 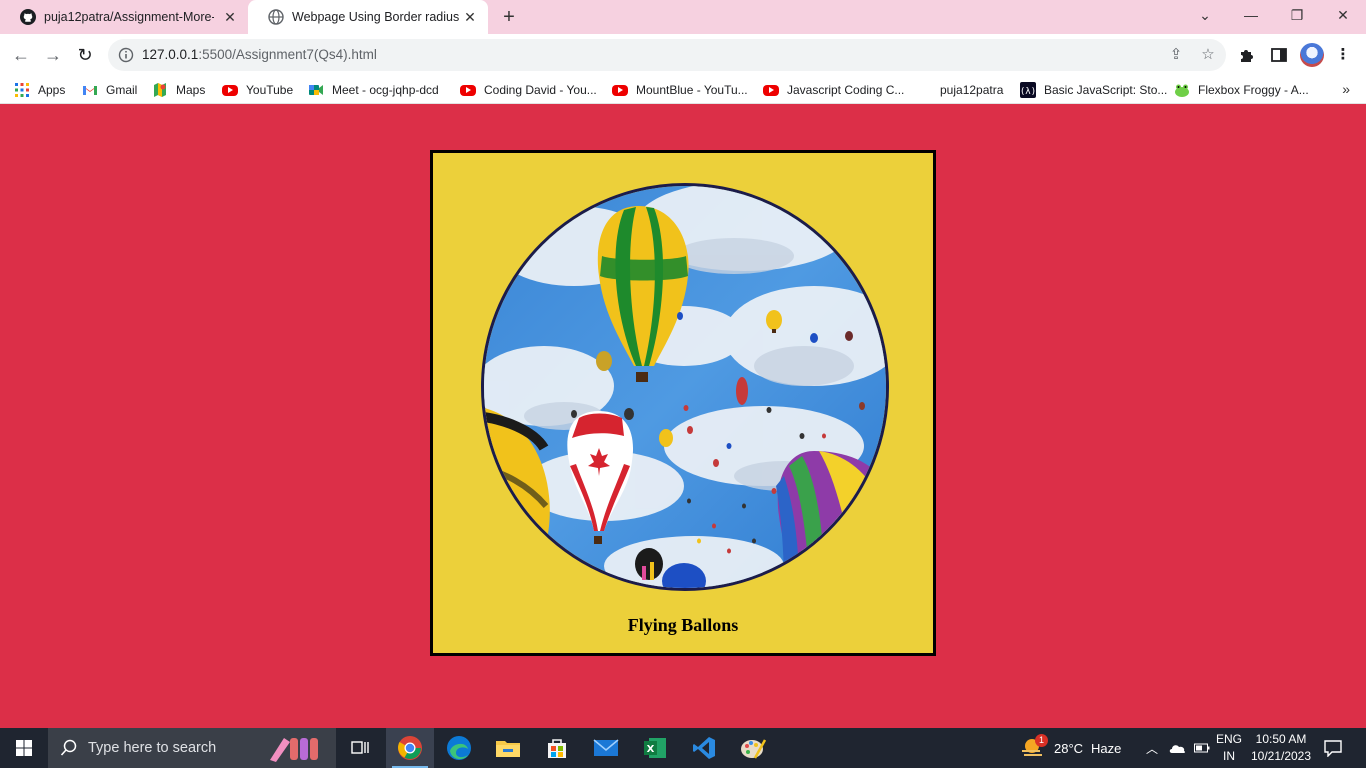 I want to click on svg-text: X, so click(x=651, y=749).